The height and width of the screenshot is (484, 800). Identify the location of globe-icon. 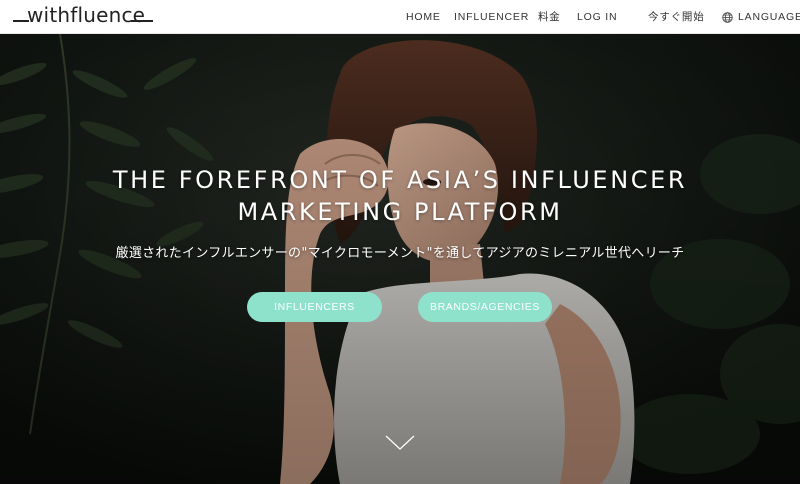
(727, 17).